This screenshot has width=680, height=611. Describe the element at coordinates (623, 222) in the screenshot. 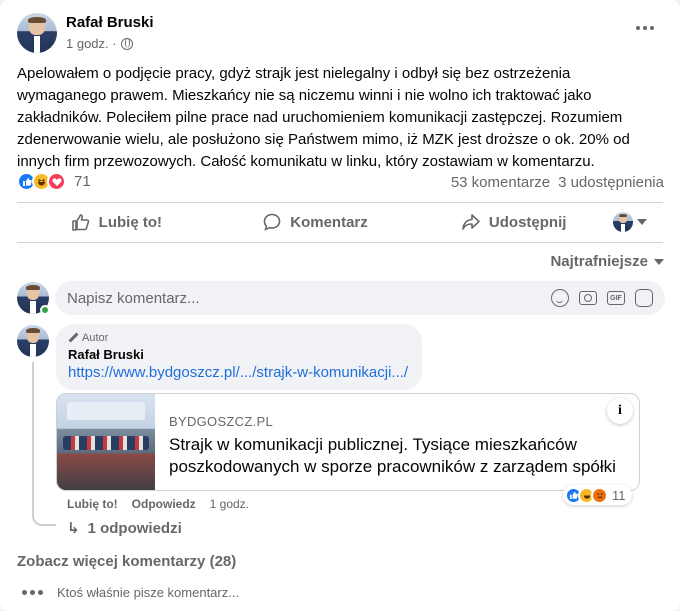

I see `share-as-avatar` at that location.